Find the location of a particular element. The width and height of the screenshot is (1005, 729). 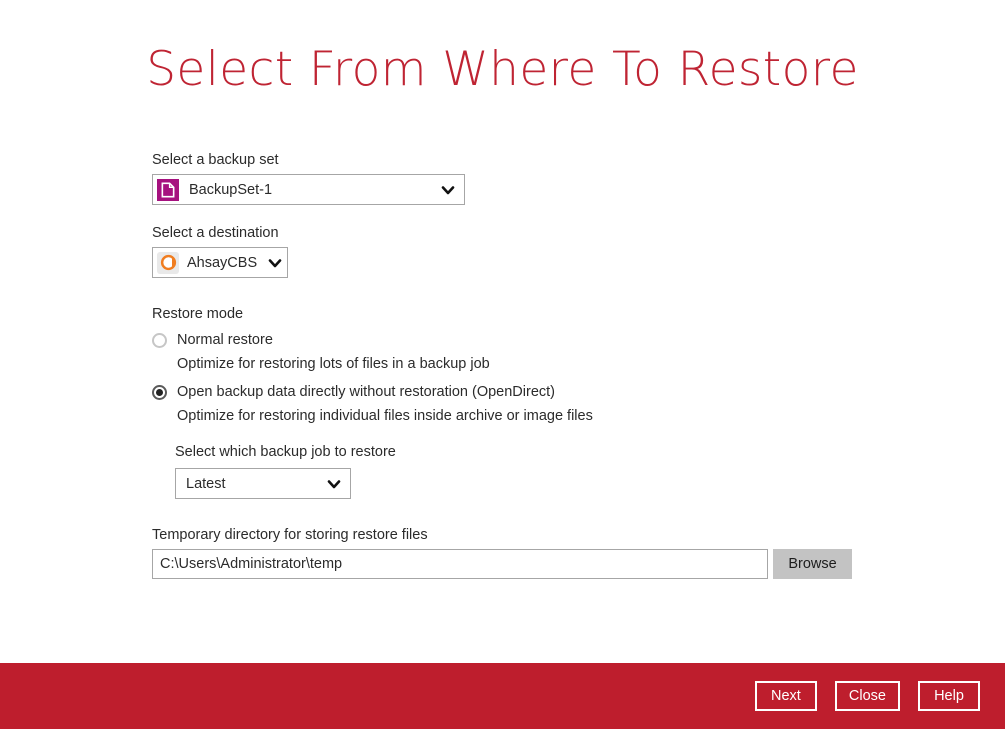

destination-value: AhsayCBS is located at coordinates (222, 262).